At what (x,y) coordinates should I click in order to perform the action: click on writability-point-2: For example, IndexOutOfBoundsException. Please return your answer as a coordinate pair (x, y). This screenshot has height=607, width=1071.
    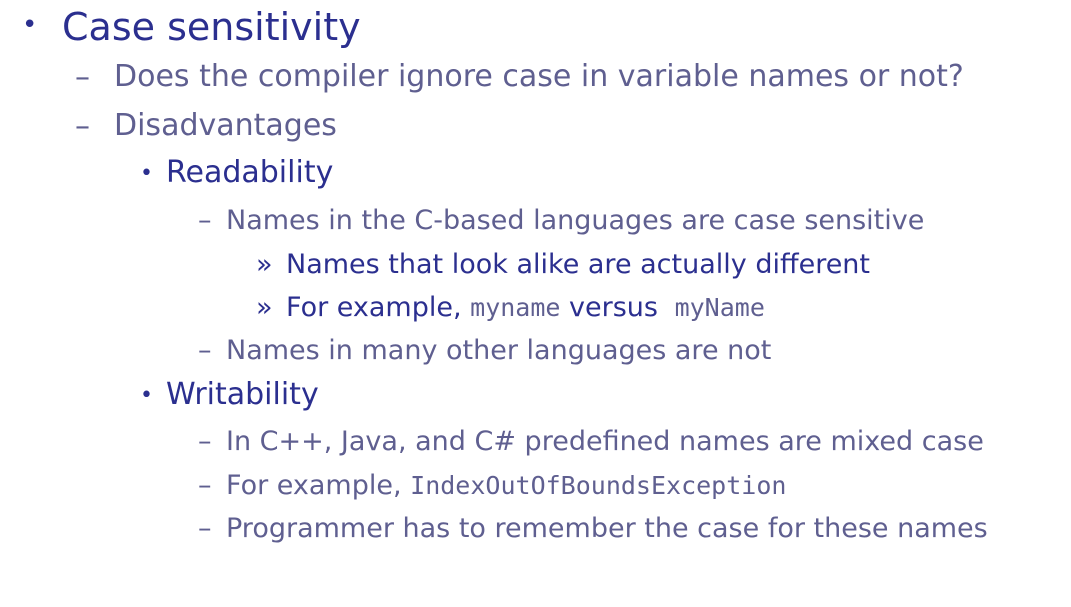
    Looking at the image, I should click on (506, 485).